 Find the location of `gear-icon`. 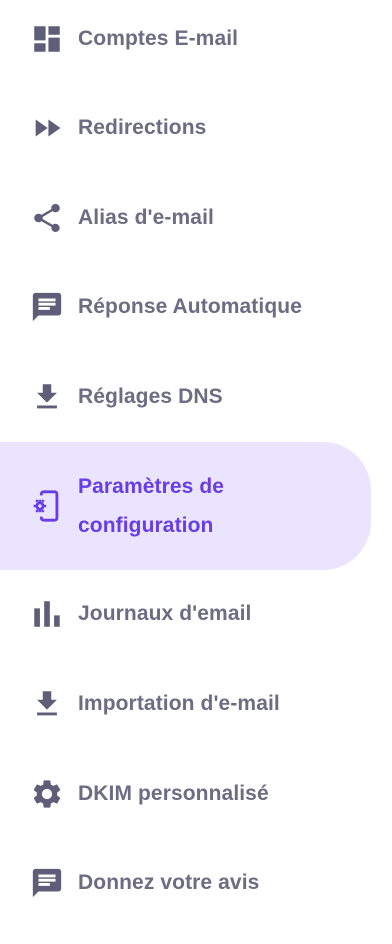

gear-icon is located at coordinates (47, 794).